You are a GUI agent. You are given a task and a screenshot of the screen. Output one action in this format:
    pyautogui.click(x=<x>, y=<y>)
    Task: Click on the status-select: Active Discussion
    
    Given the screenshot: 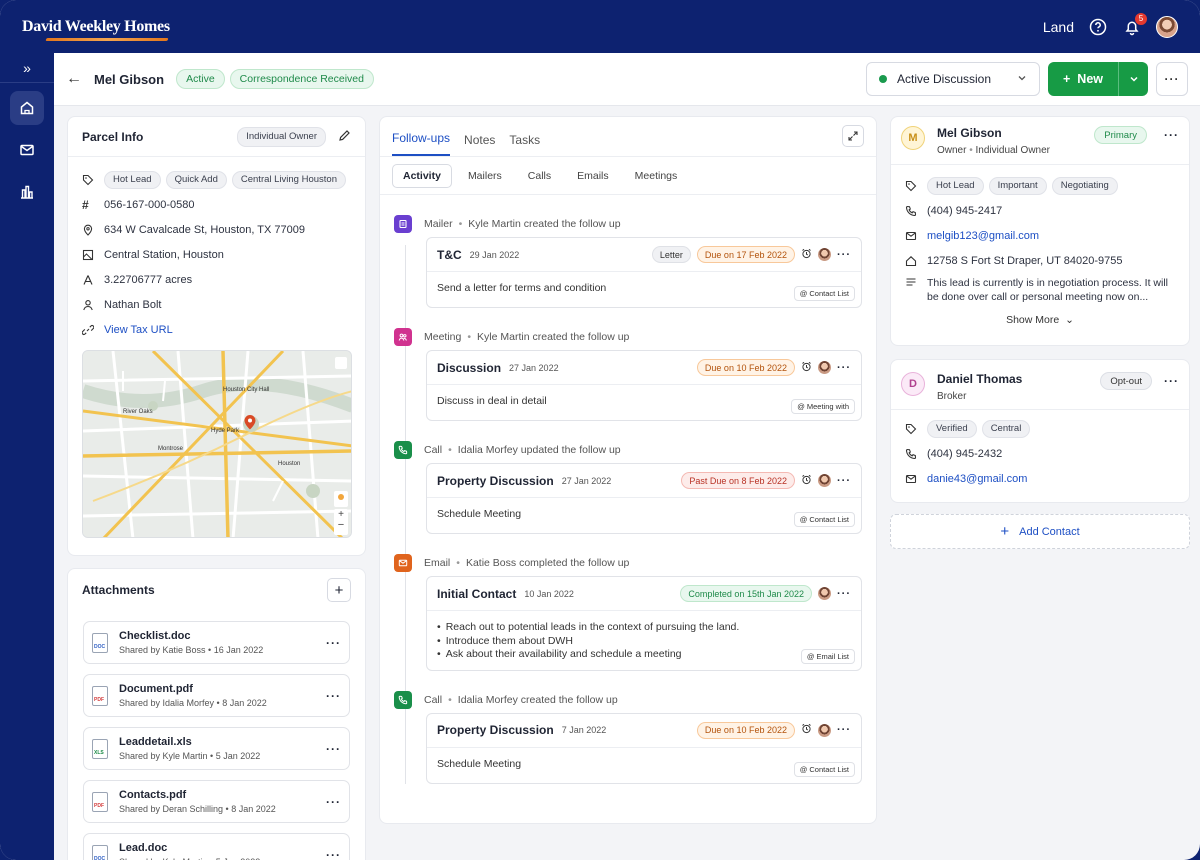 What is the action you would take?
    pyautogui.click(x=952, y=79)
    